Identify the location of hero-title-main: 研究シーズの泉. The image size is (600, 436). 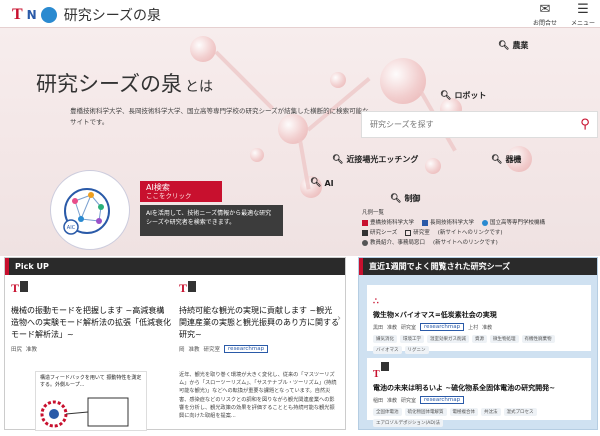
(109, 84).